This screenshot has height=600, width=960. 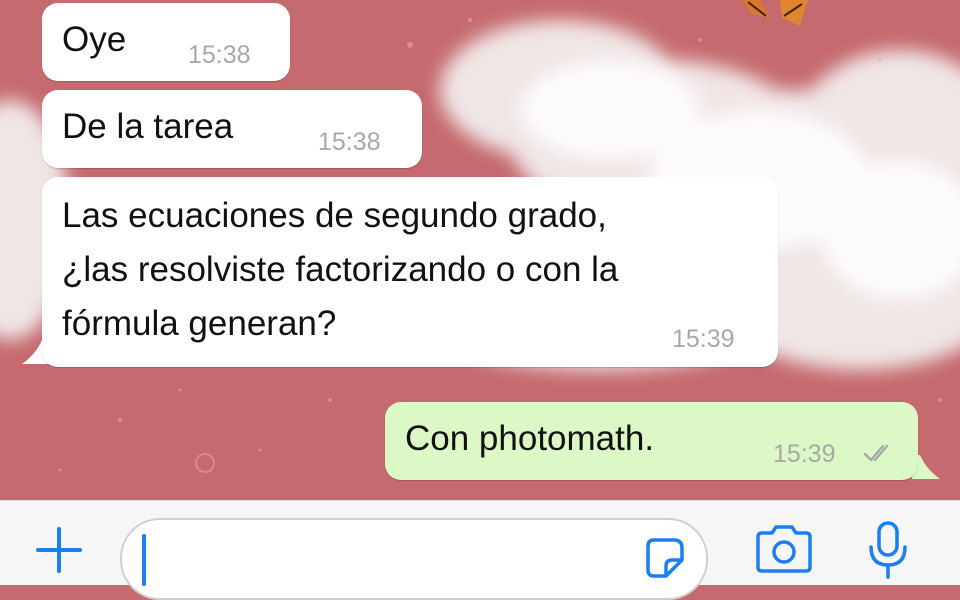 What do you see at coordinates (340, 269) in the screenshot?
I see `message-text-line: ¿las resolviste factorizando o con la` at bounding box center [340, 269].